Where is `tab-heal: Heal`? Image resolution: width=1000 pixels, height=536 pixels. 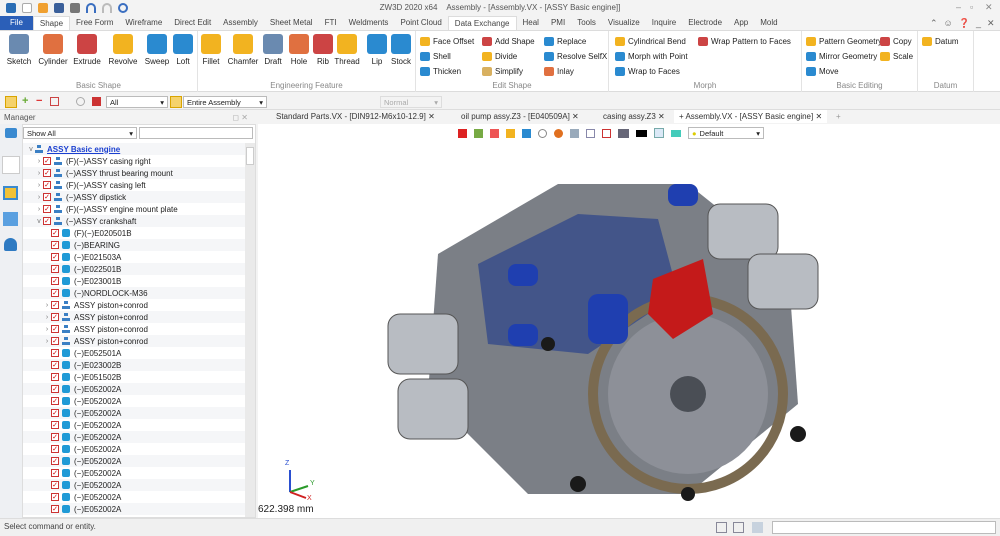 tab-heal: Heal is located at coordinates (531, 23).